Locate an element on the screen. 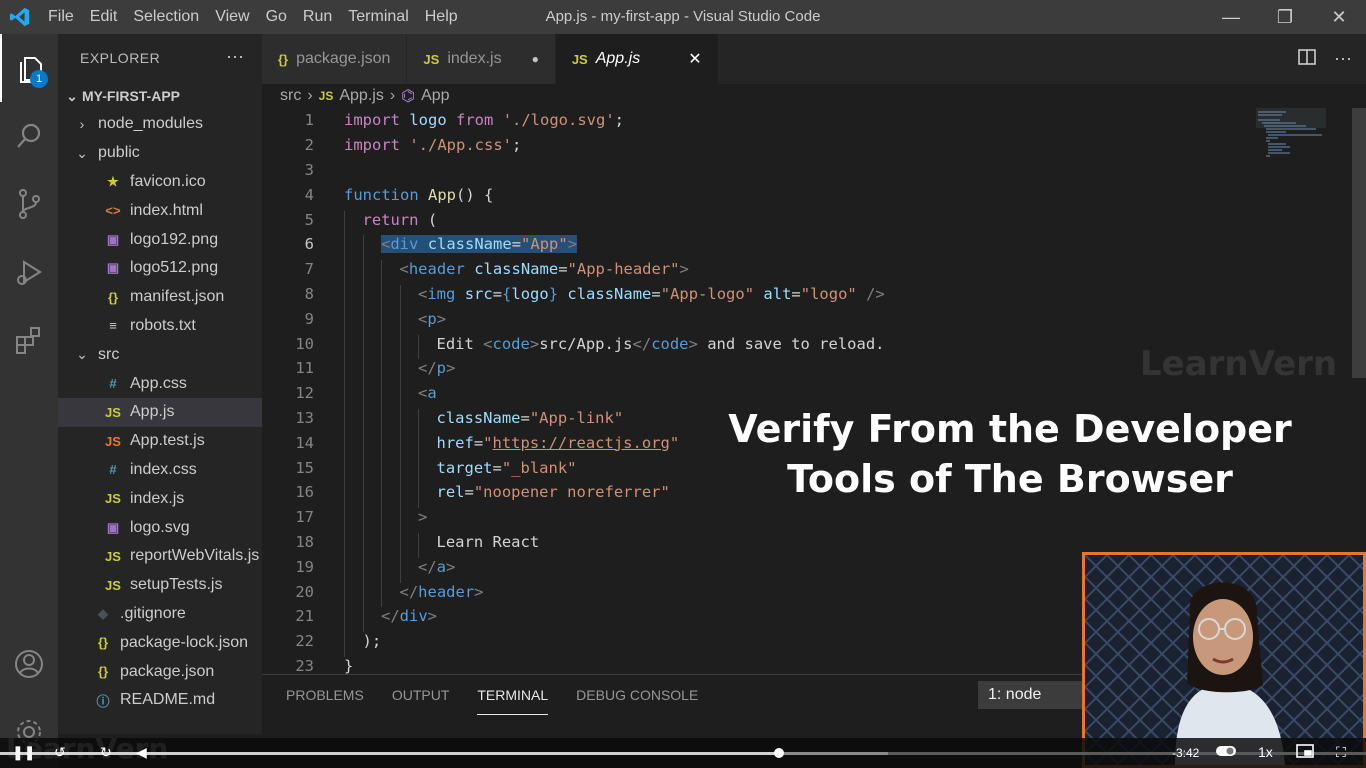  caption-line-1: Verify From the Developer is located at coordinates (1010, 429).